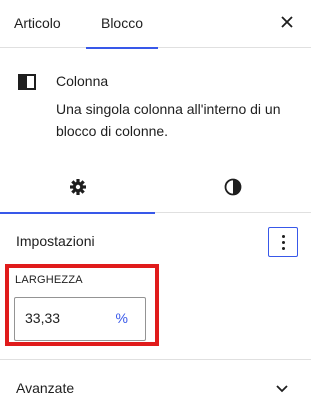 This screenshot has height=420, width=320. What do you see at coordinates (27, 82) in the screenshot?
I see `column-icon` at bounding box center [27, 82].